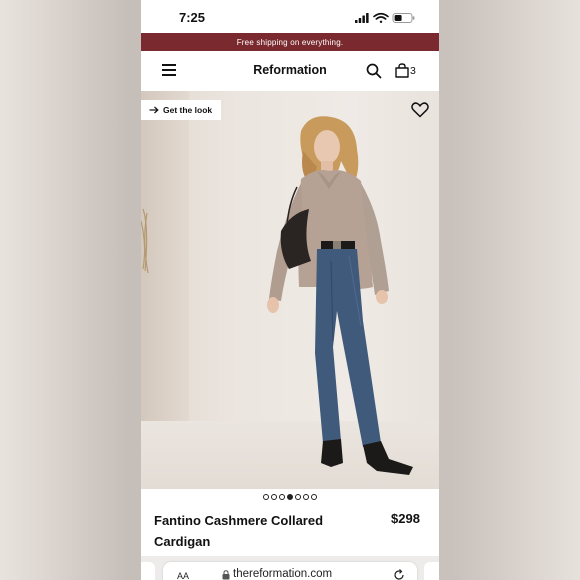  I want to click on heart-icon, so click(420, 110).